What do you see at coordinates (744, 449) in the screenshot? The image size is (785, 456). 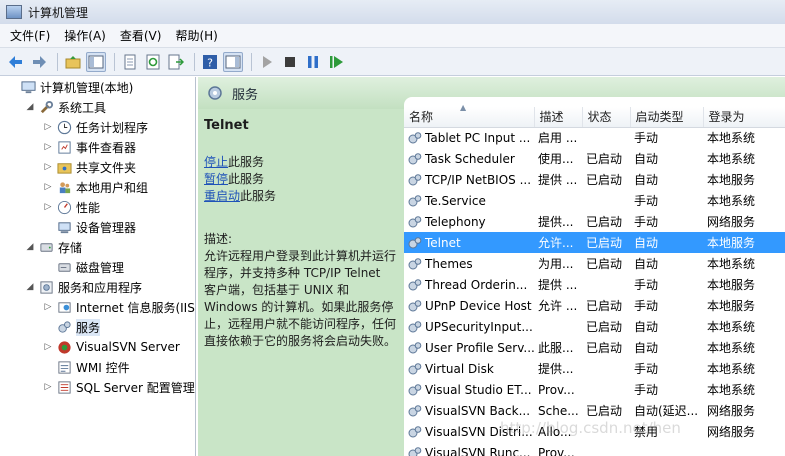 I see `service-logon-cell` at bounding box center [744, 449].